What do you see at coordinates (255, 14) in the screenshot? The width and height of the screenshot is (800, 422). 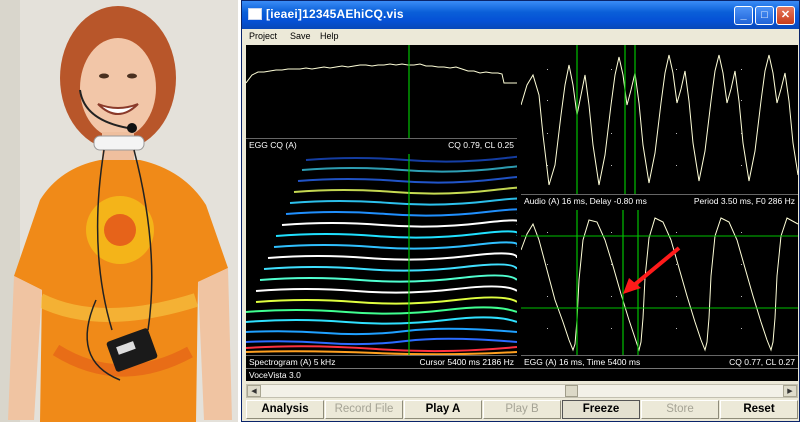 I see `app-icon` at bounding box center [255, 14].